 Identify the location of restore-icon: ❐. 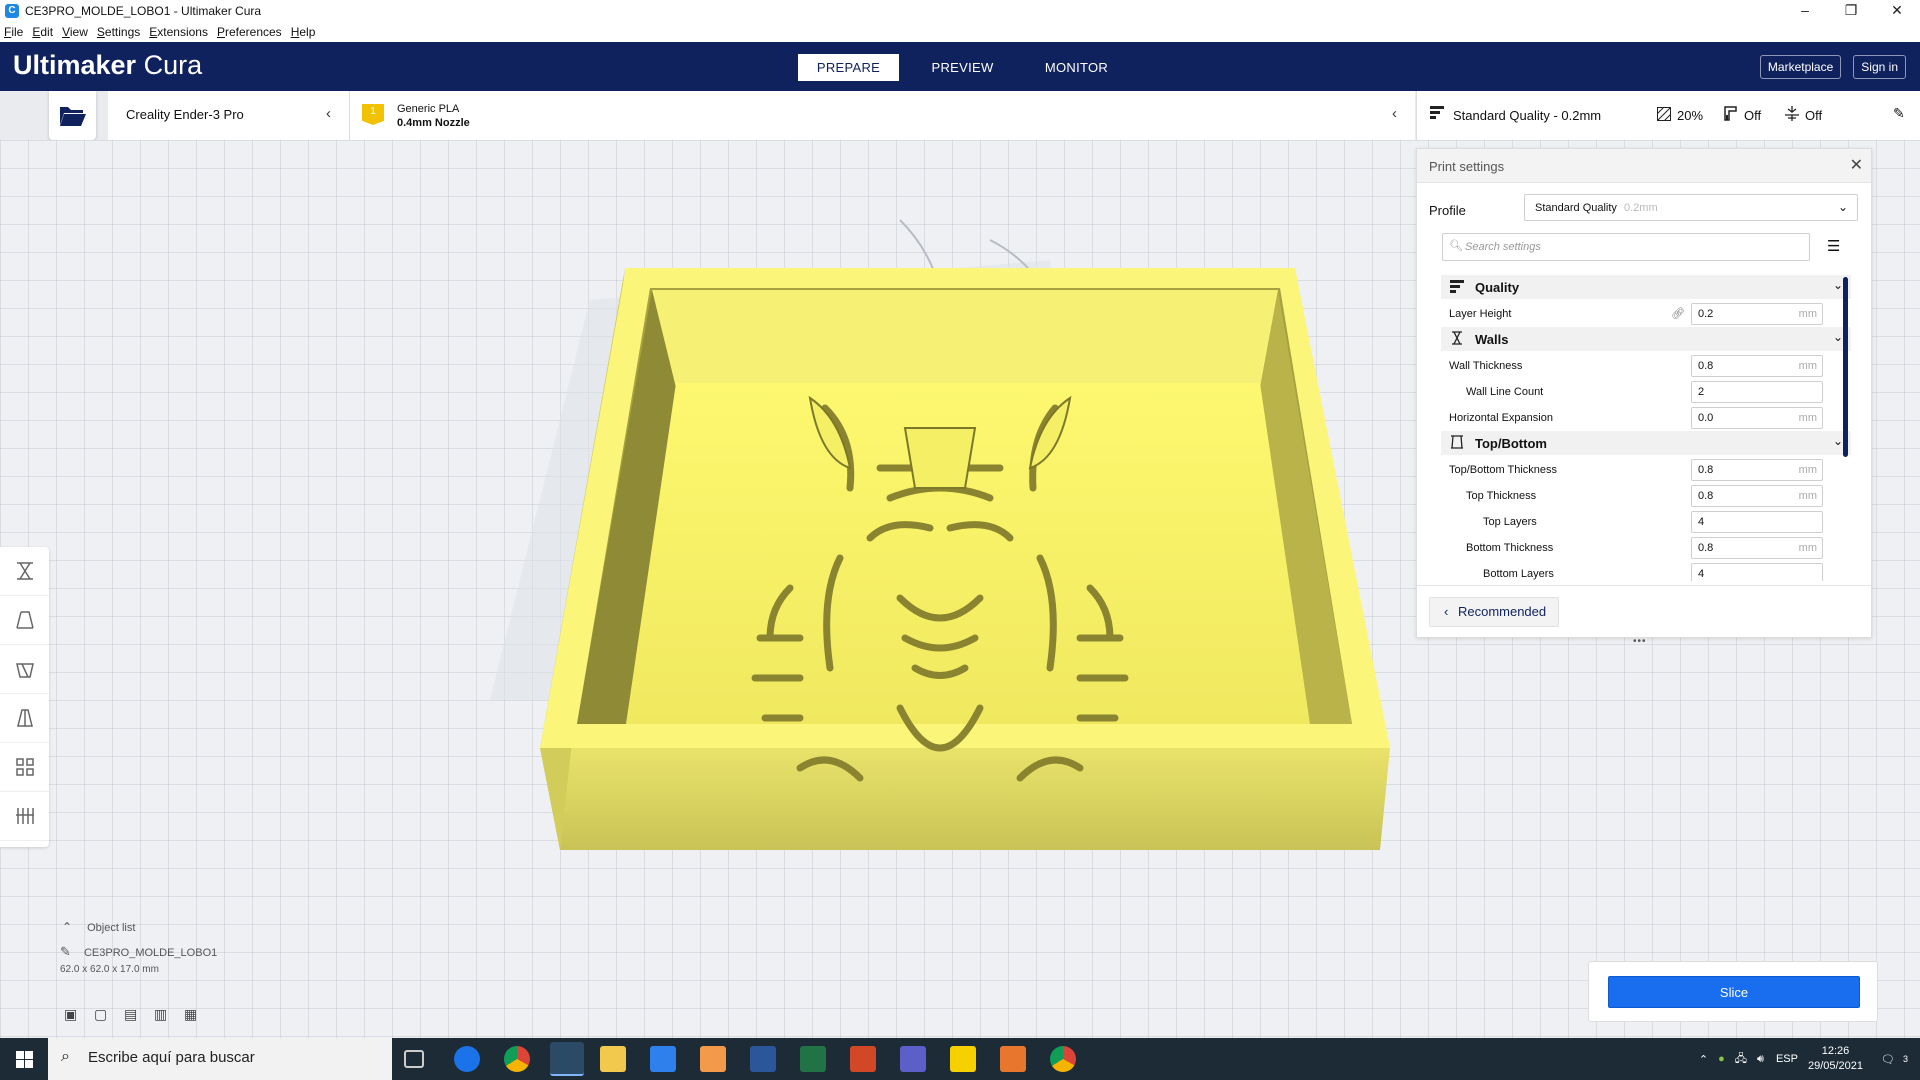
(1851, 11).